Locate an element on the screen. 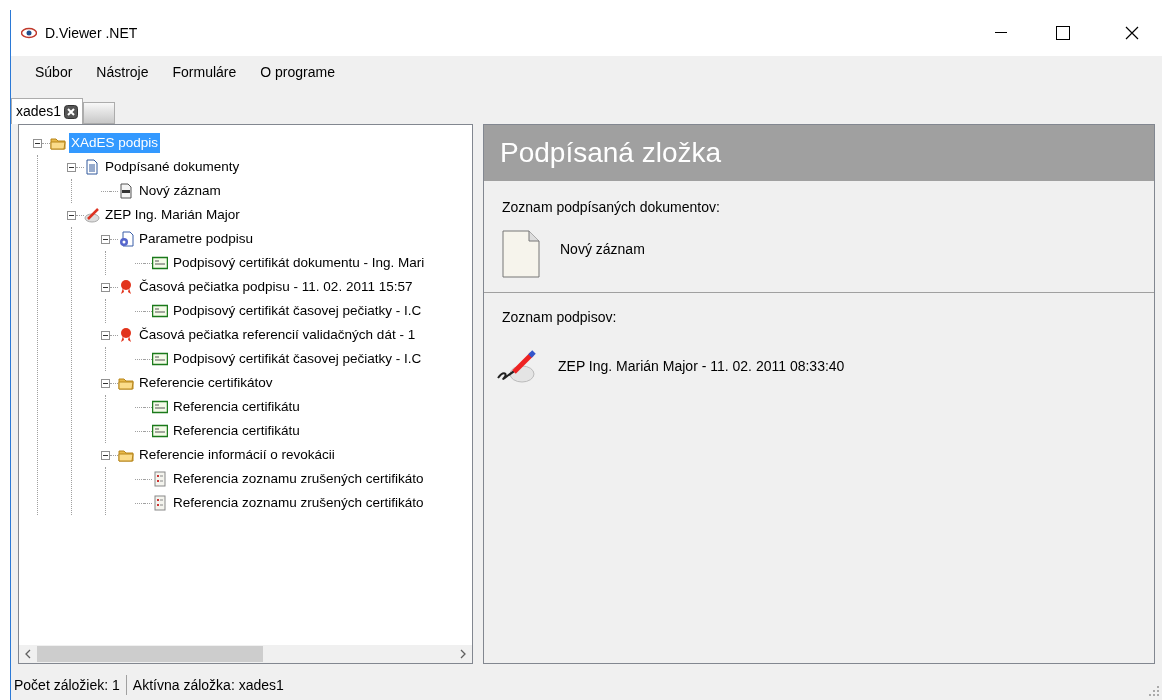 This screenshot has width=1162, height=700. section-label: Zoznam podpísaných dokumentov: is located at coordinates (611, 207).